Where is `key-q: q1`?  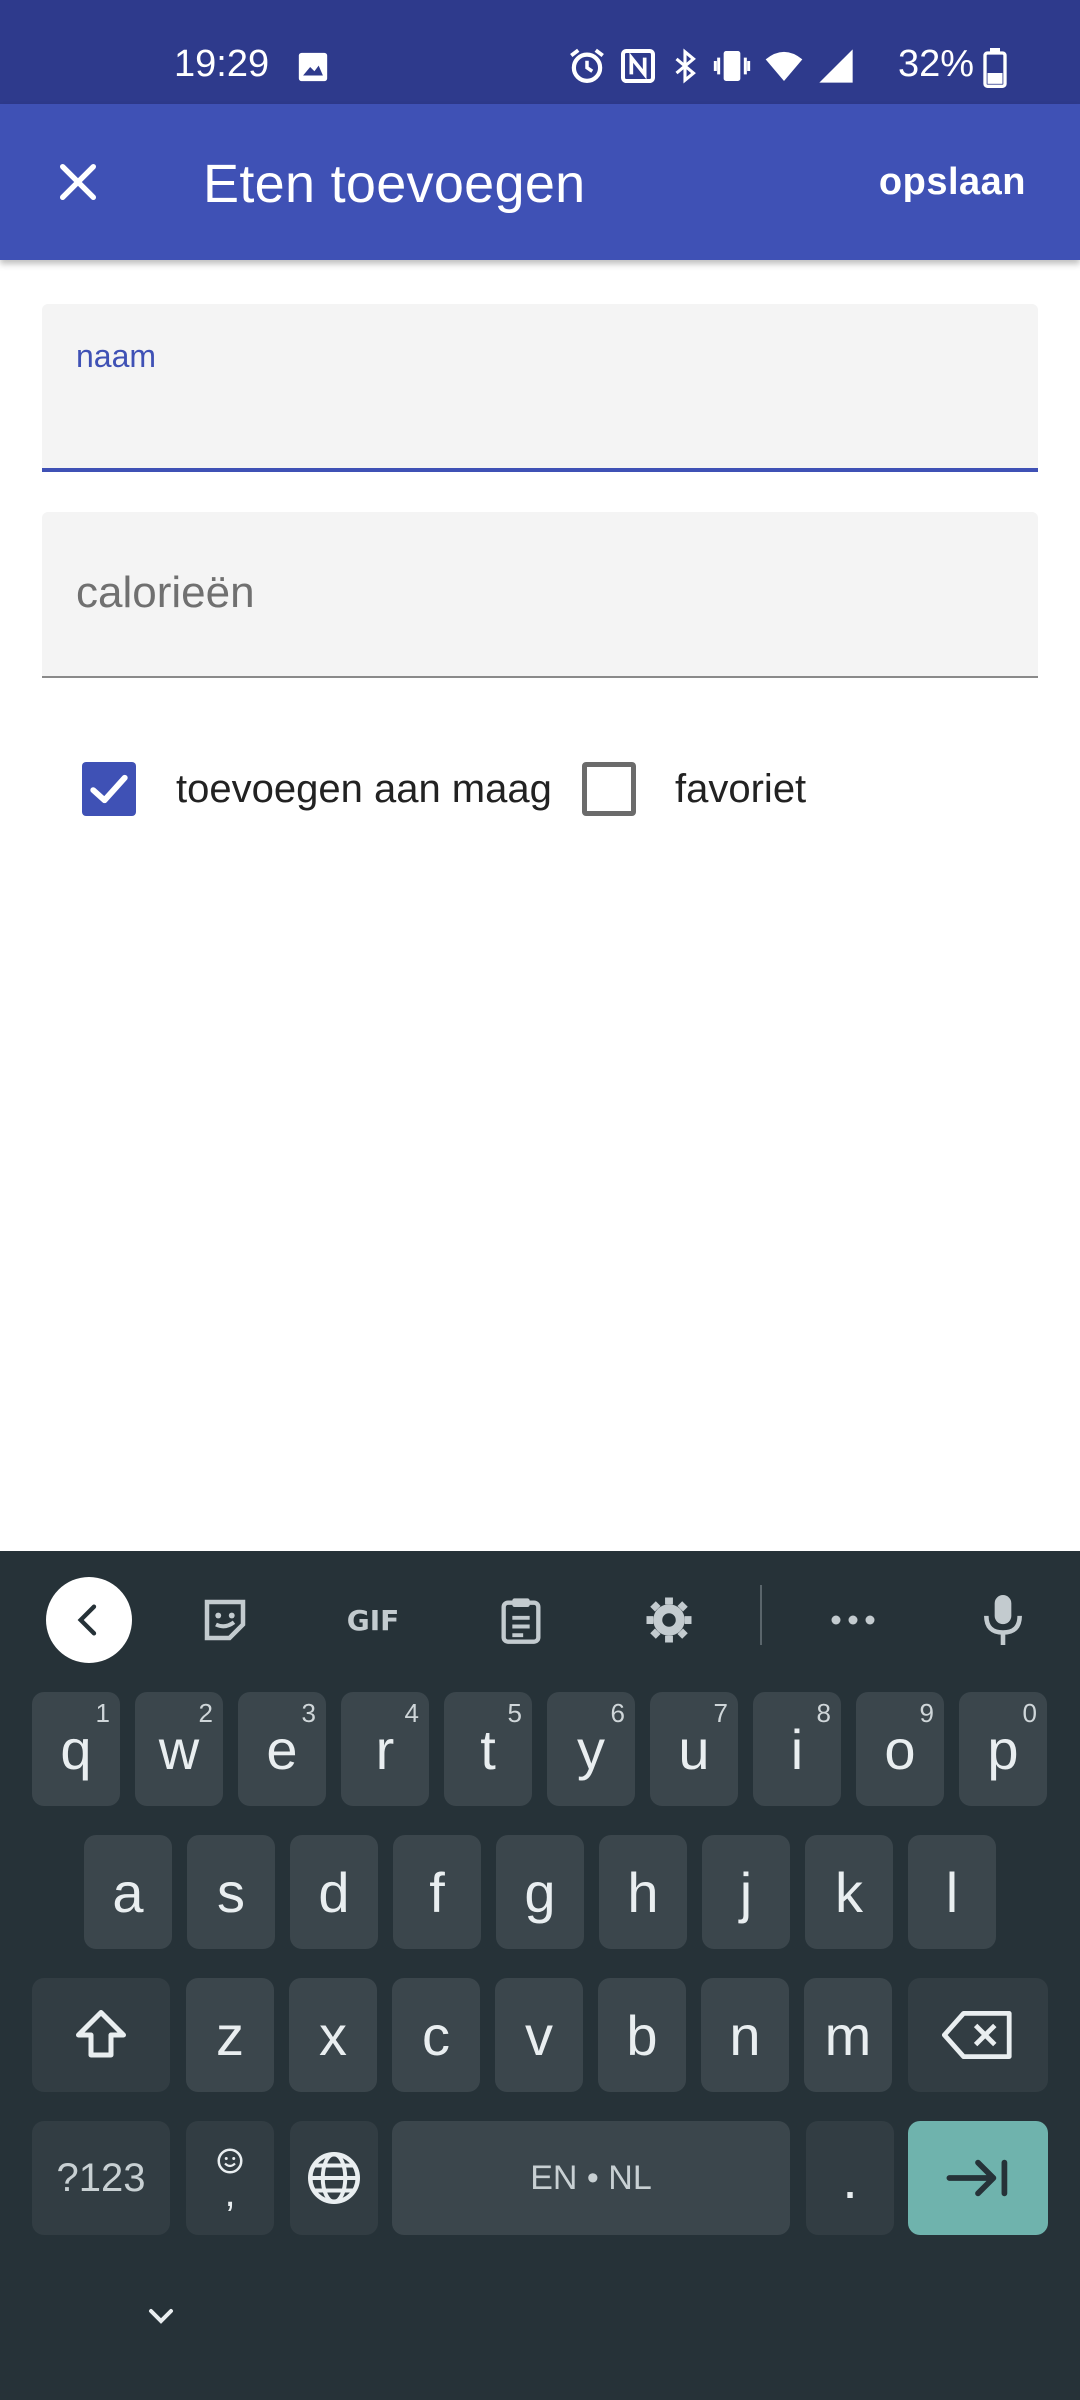 key-q: q1 is located at coordinates (76, 1749).